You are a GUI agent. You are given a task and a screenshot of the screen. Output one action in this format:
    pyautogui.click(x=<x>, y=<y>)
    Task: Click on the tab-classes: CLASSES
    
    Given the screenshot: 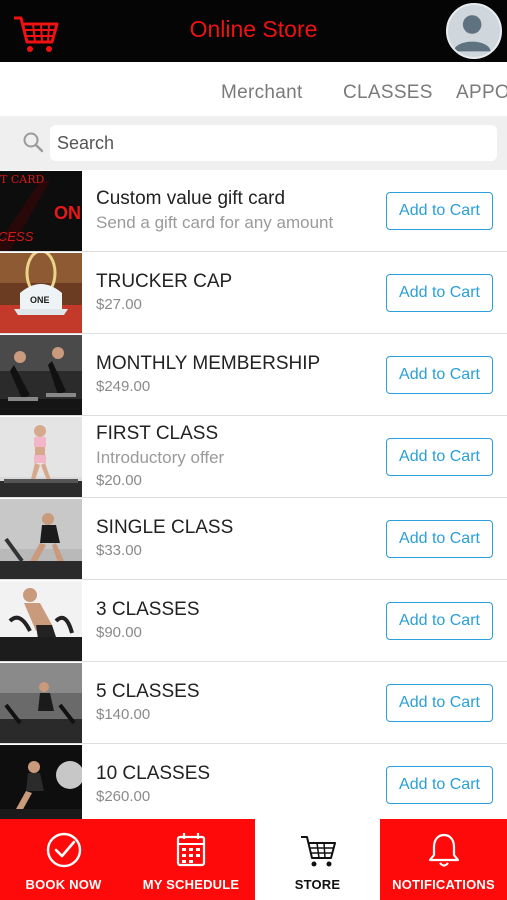 What is the action you would take?
    pyautogui.click(x=388, y=93)
    